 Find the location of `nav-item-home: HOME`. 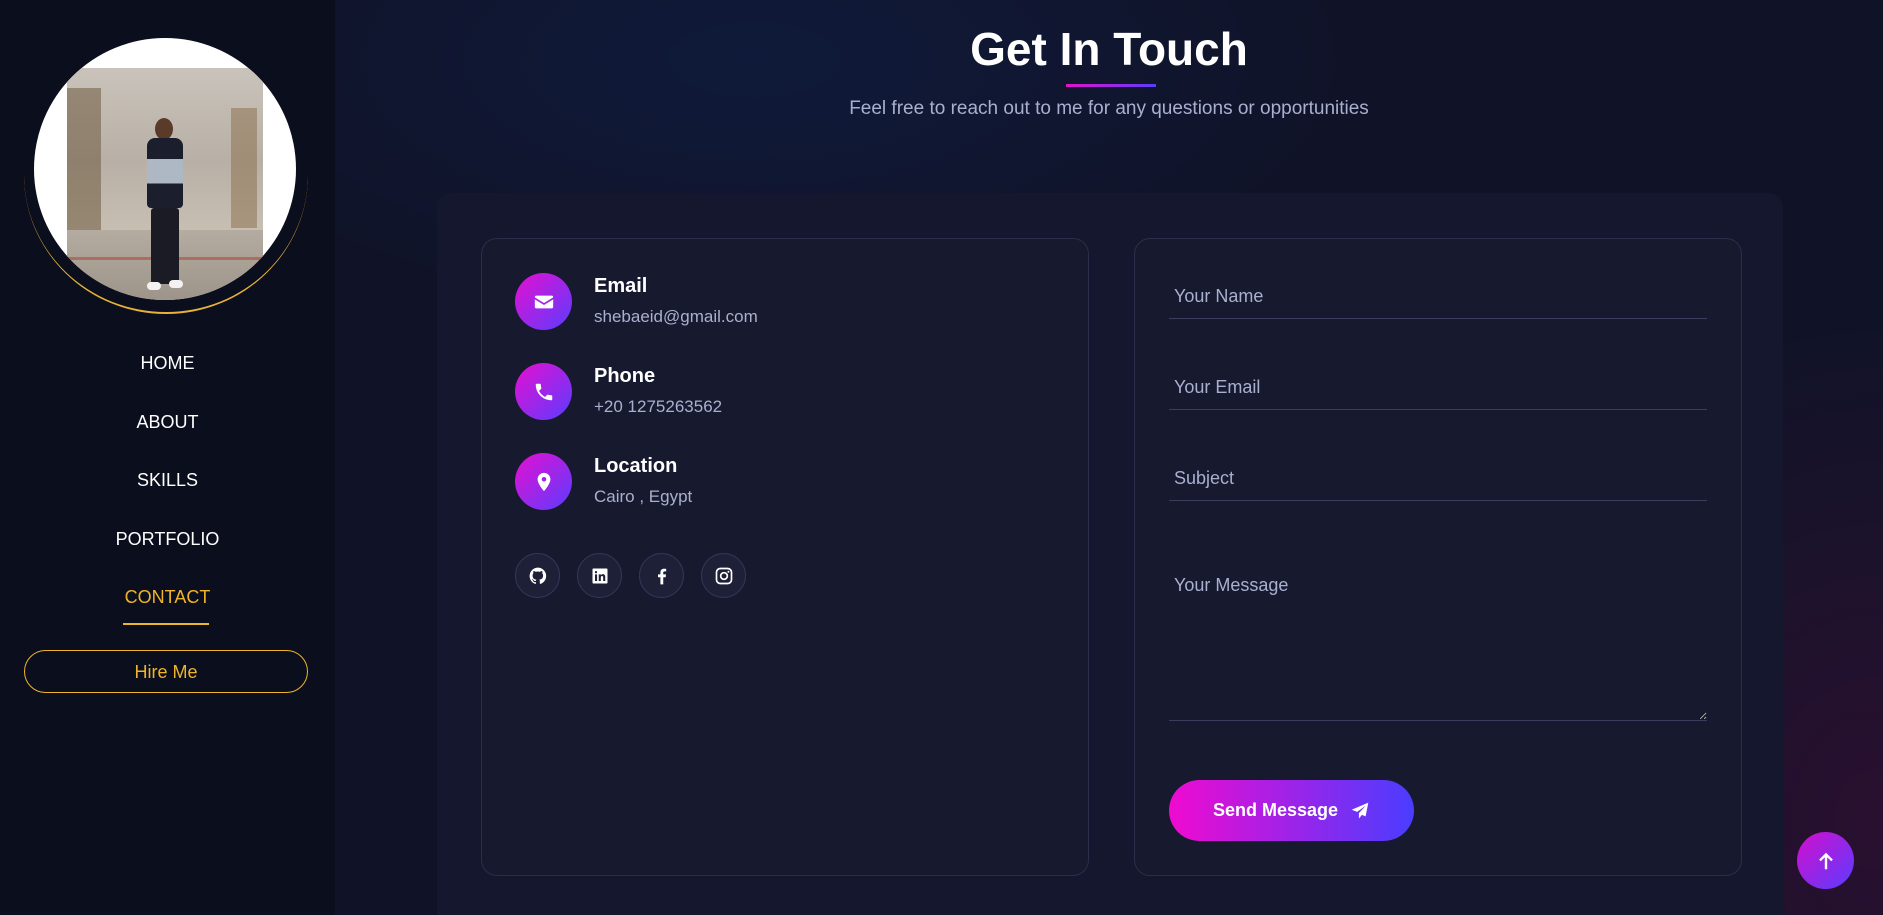

nav-item-home: HOME is located at coordinates (167, 375).